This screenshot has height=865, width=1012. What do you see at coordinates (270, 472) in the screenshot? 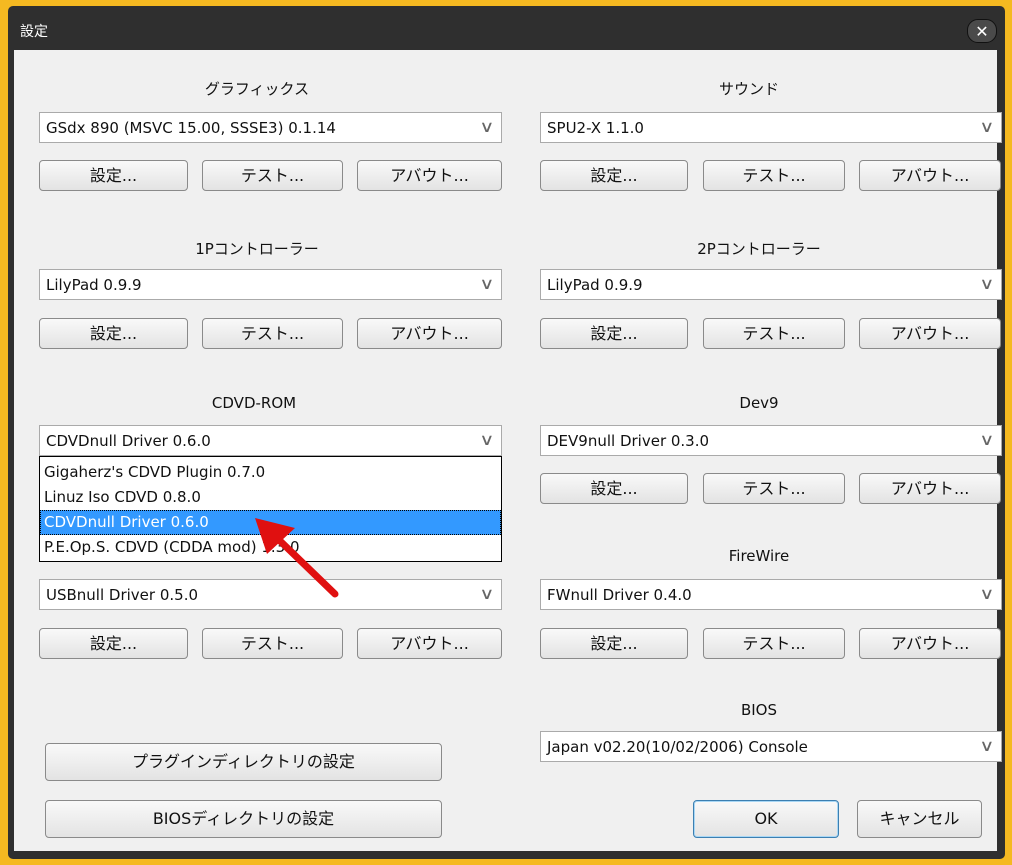
I see `dropdown-option: Gigaherz's CDVD Plugin 0.7.0` at bounding box center [270, 472].